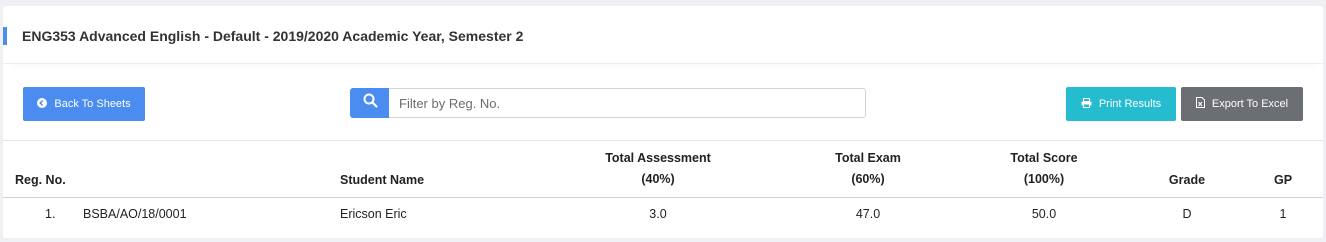 This screenshot has height=242, width=1326. I want to click on row-reg-no: BSBA/AO/18/0001, so click(135, 214).